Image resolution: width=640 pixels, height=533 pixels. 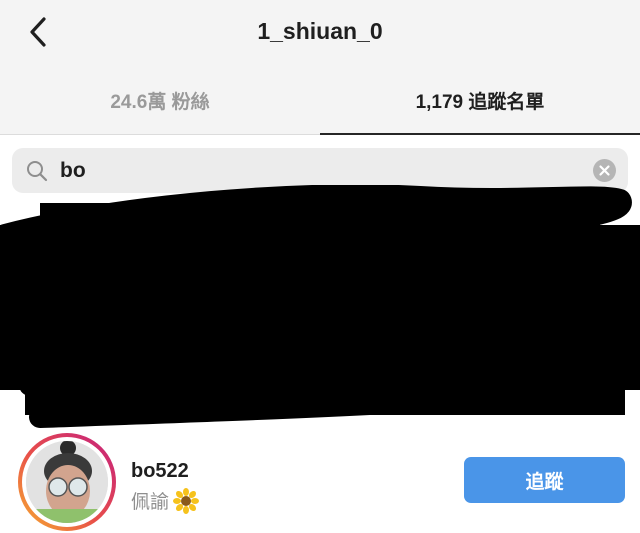 I want to click on tab-bar: 24.6萬 粉絲 1,179 追蹤名單, so click(x=320, y=100).